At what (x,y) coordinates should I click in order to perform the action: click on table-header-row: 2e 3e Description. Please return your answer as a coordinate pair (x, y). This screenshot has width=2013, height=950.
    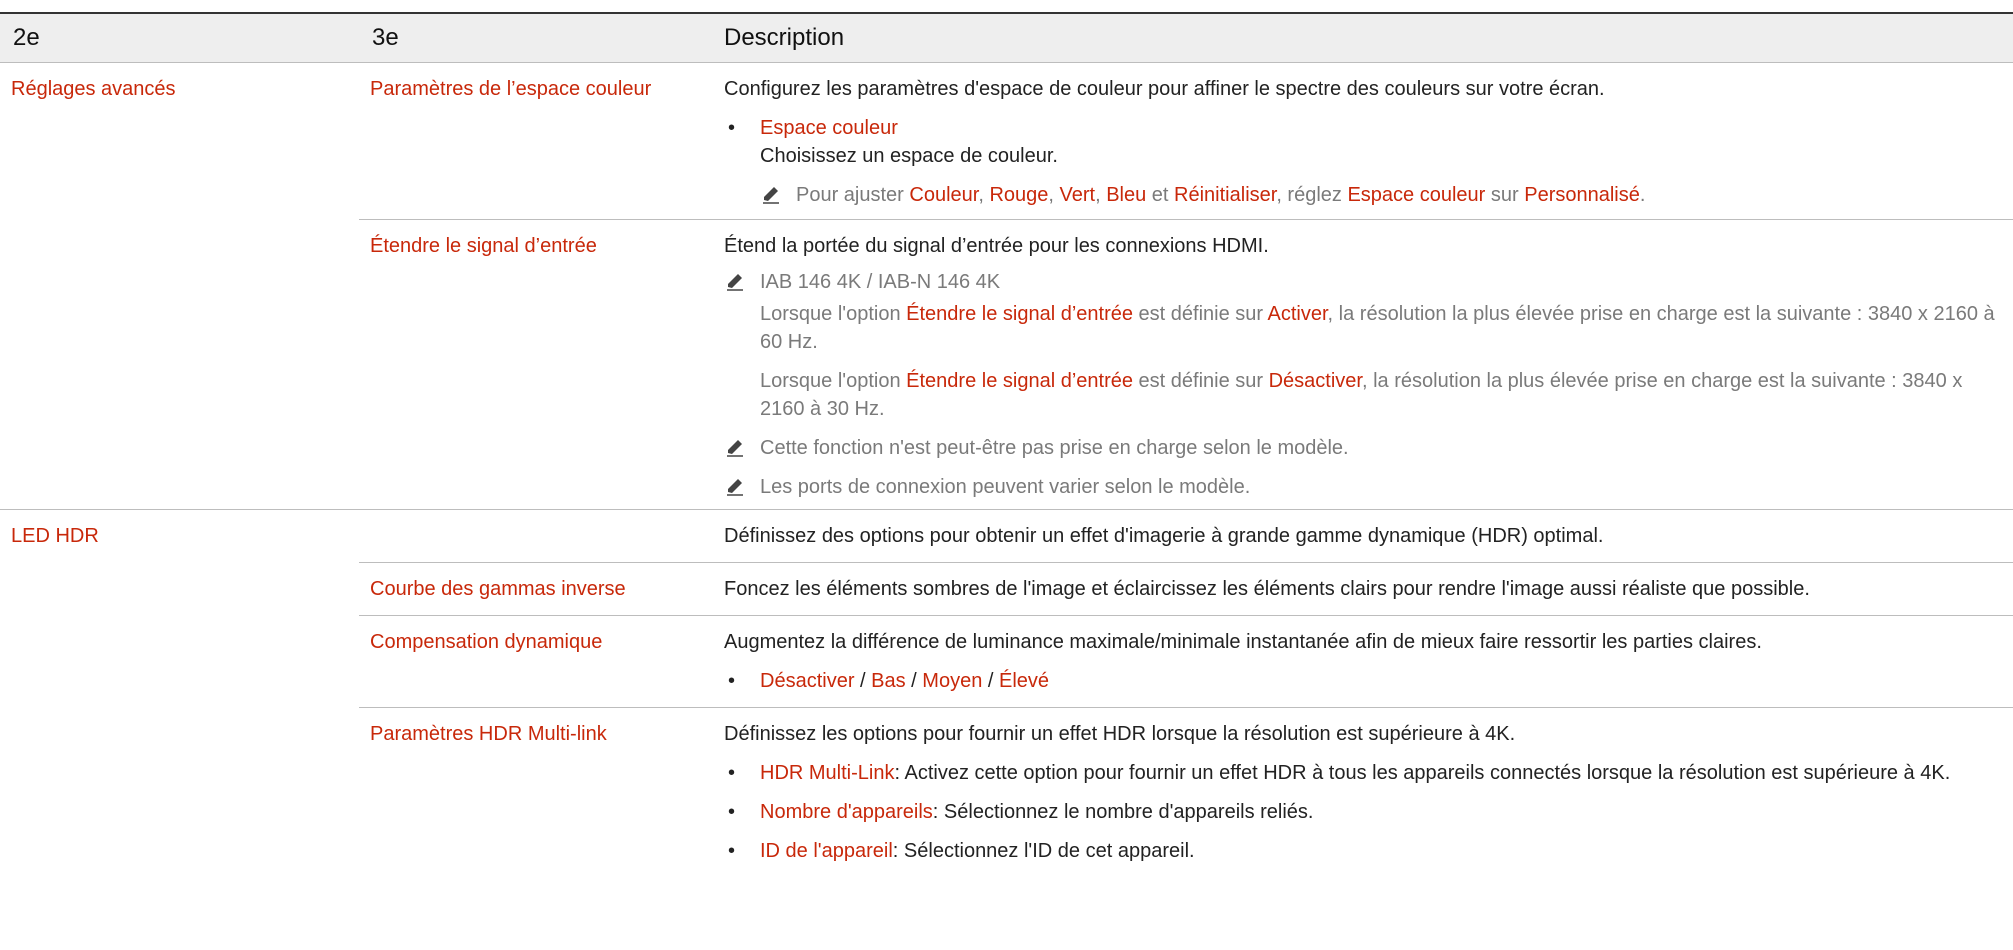
    Looking at the image, I should click on (1006, 37).